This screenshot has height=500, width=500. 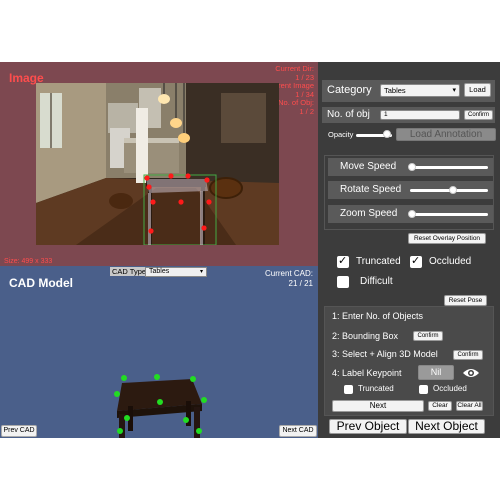 What do you see at coordinates (19, 431) in the screenshot?
I see `prev-cad-button: Prev CAD` at bounding box center [19, 431].